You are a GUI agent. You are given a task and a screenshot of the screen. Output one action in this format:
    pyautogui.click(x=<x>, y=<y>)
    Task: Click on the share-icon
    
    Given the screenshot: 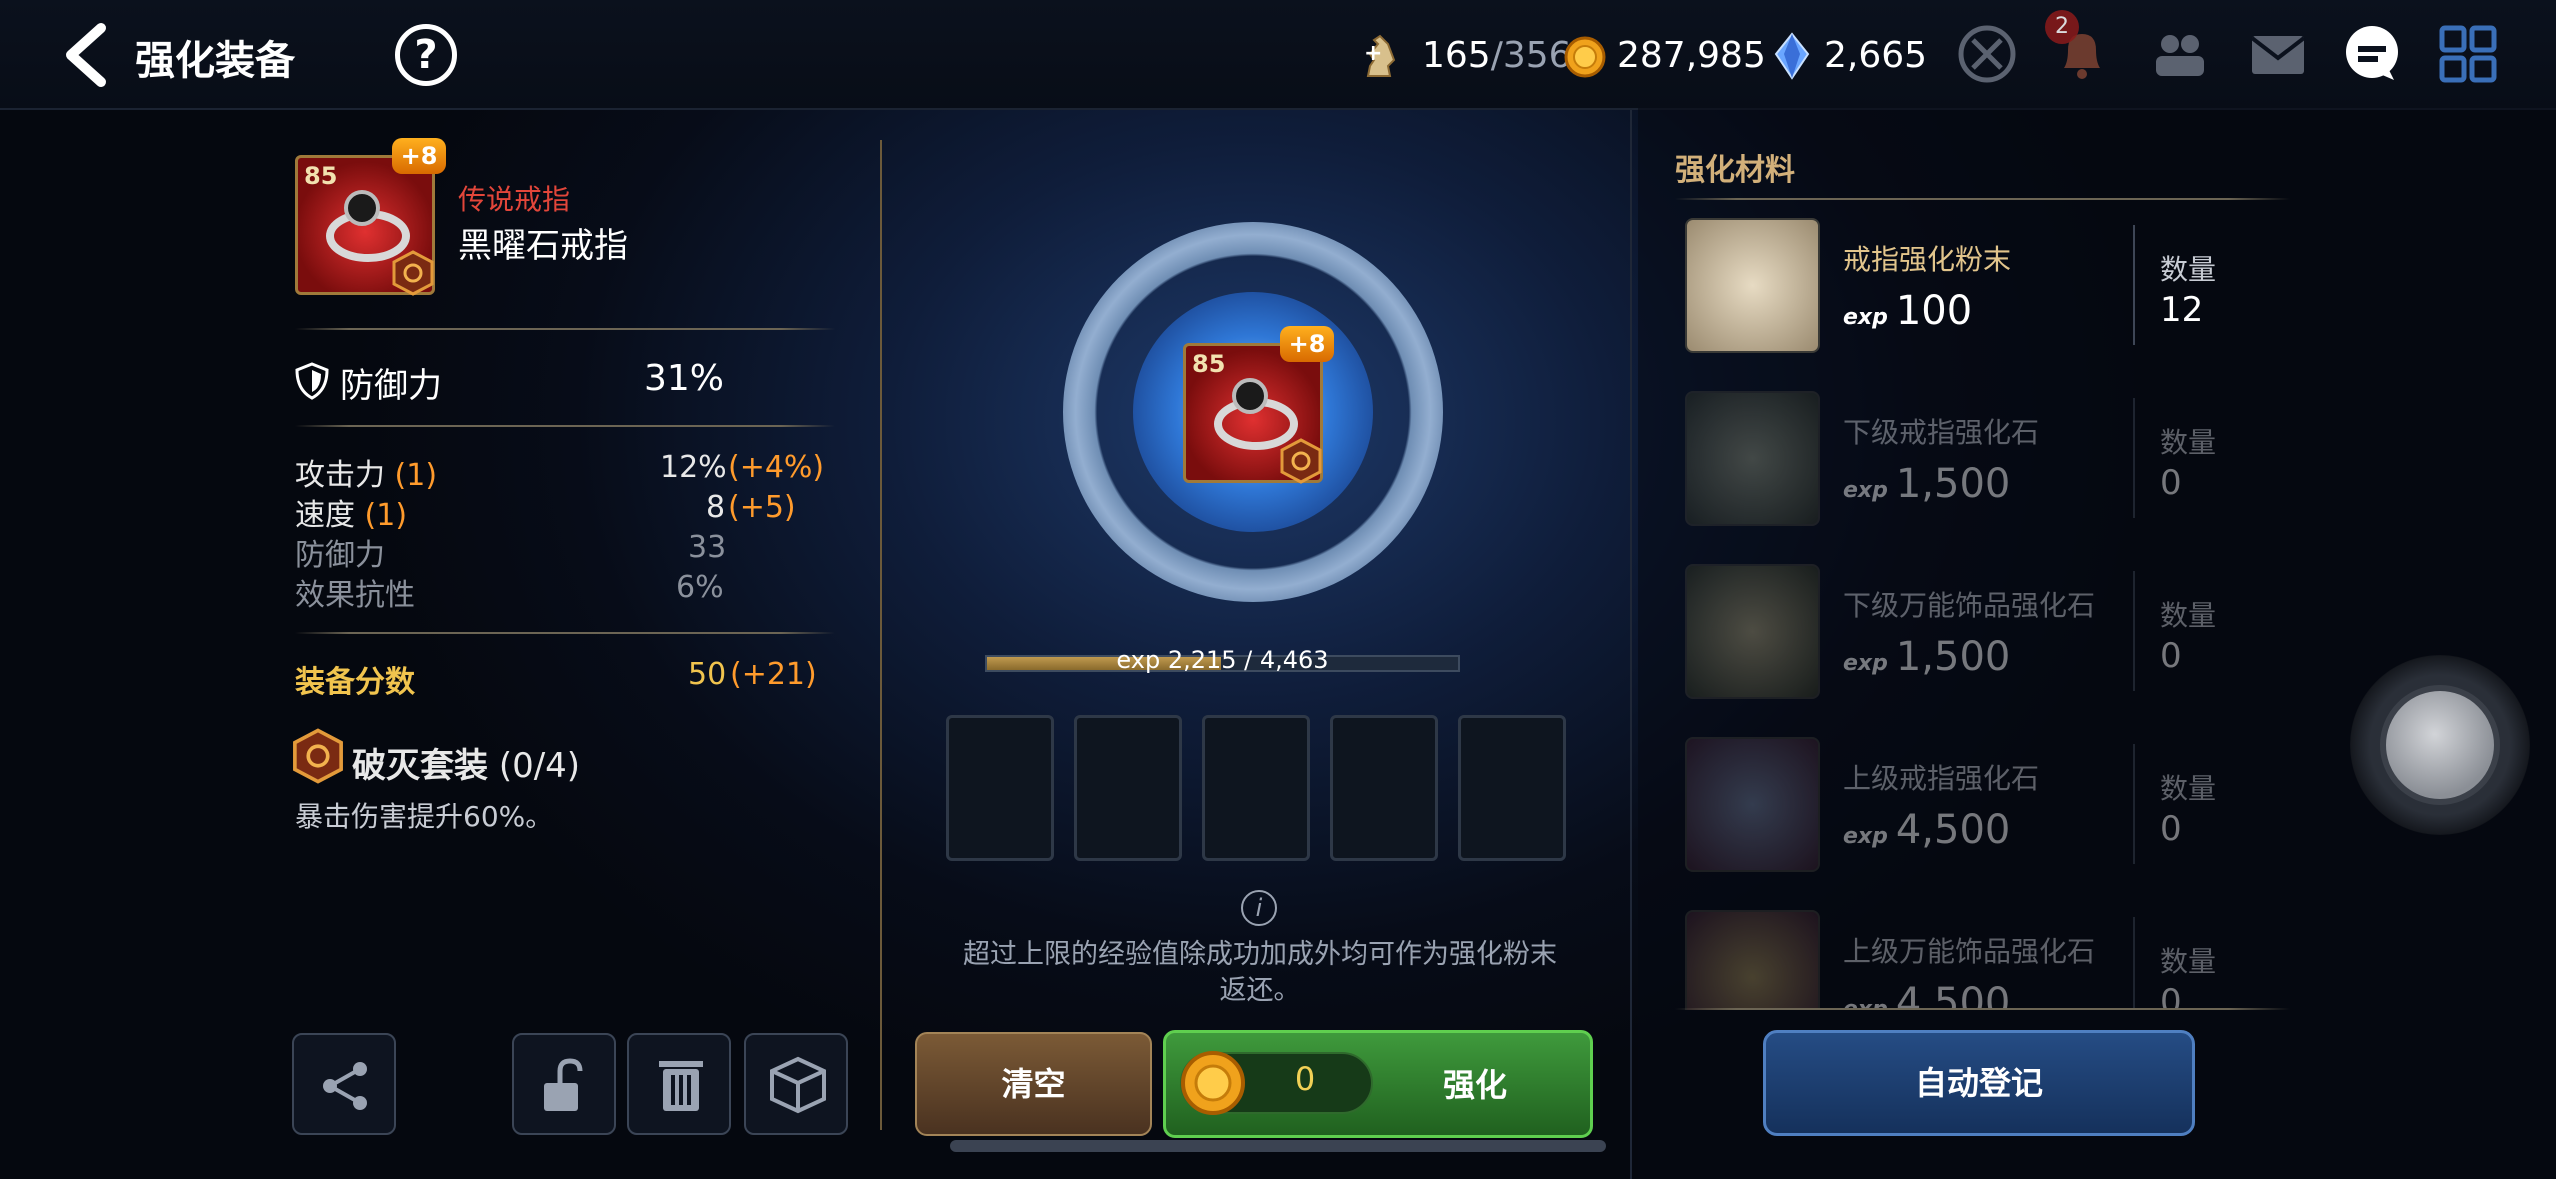 What is the action you would take?
    pyautogui.click(x=345, y=1086)
    